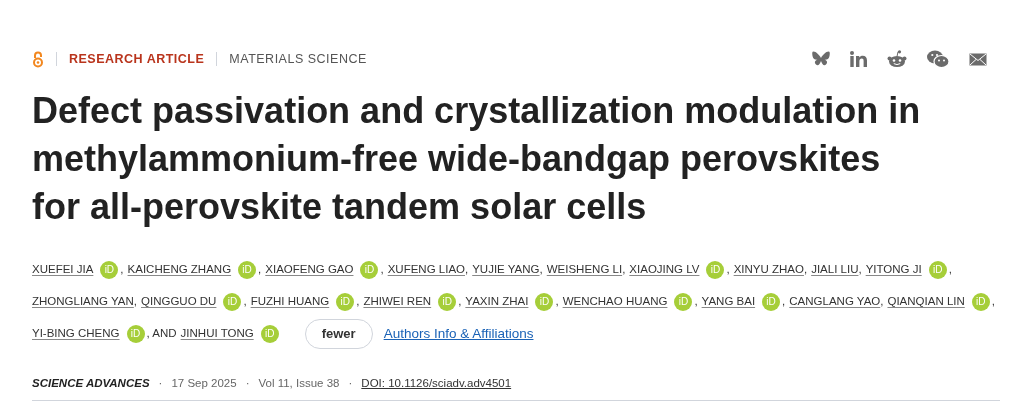 The height and width of the screenshot is (411, 1021). Describe the element at coordinates (893, 270) in the screenshot. I see `author-link: YITONG JI` at that location.